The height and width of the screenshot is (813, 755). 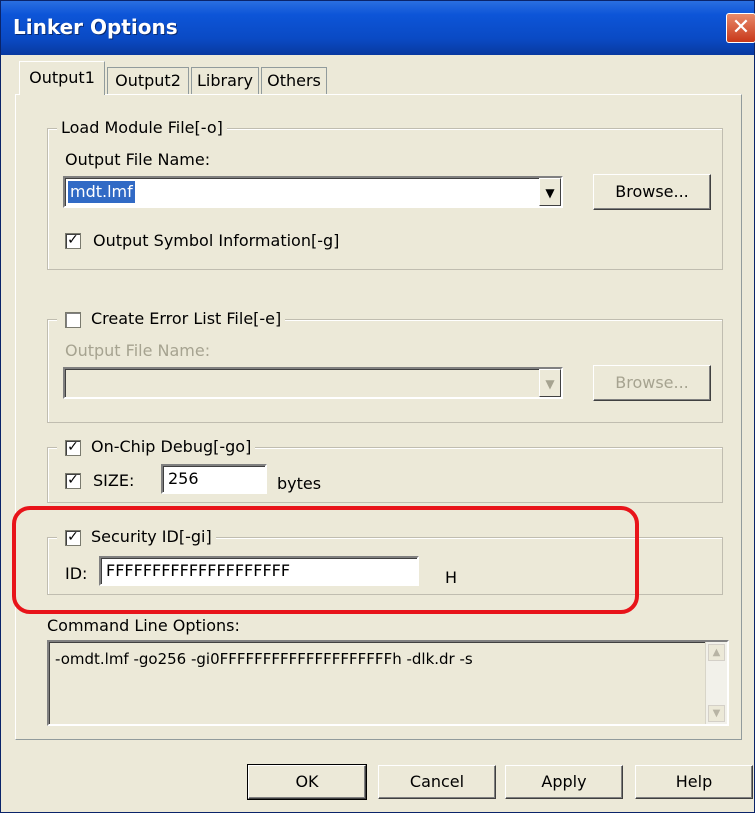 What do you see at coordinates (378, 28) in the screenshot?
I see `title-bar: Linker Options ✕` at bounding box center [378, 28].